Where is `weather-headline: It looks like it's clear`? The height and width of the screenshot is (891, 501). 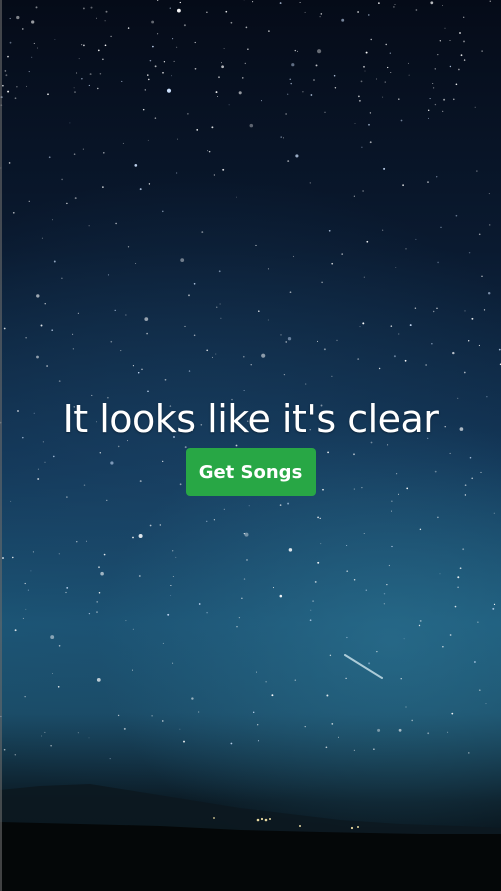
weather-headline: It looks like it's clear is located at coordinates (250, 419).